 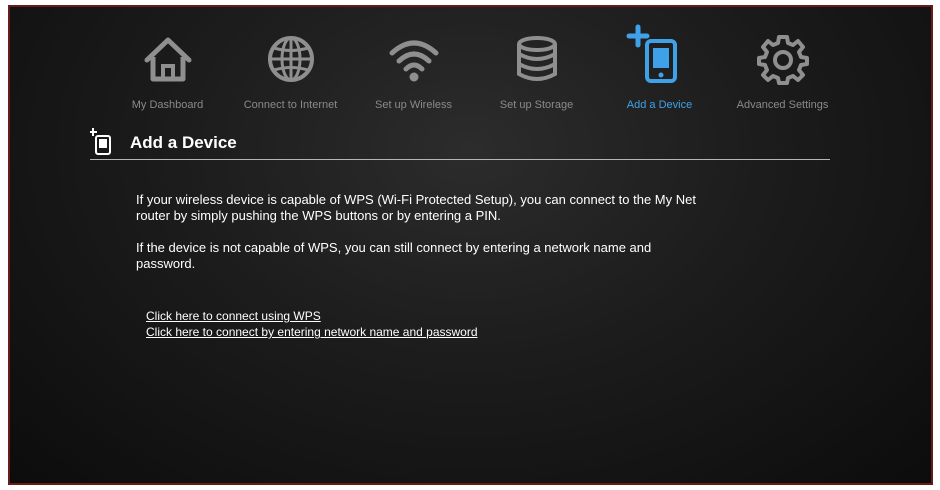 I want to click on nav-label: Advanced Settings, so click(x=782, y=105).